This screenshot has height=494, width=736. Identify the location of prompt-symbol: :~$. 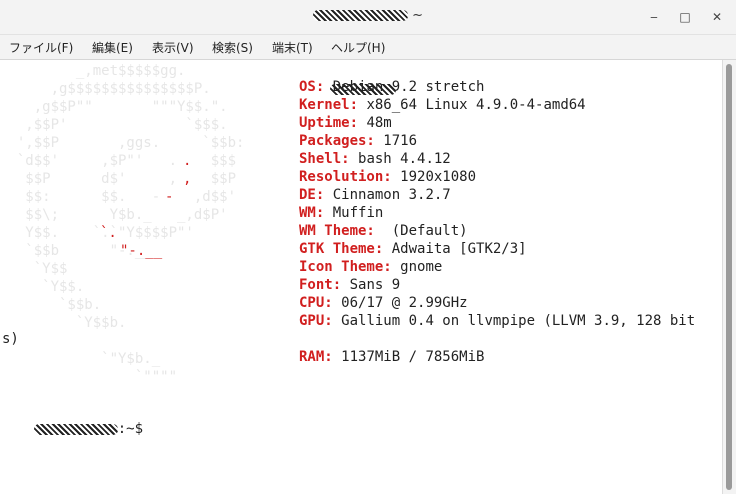
(130, 429).